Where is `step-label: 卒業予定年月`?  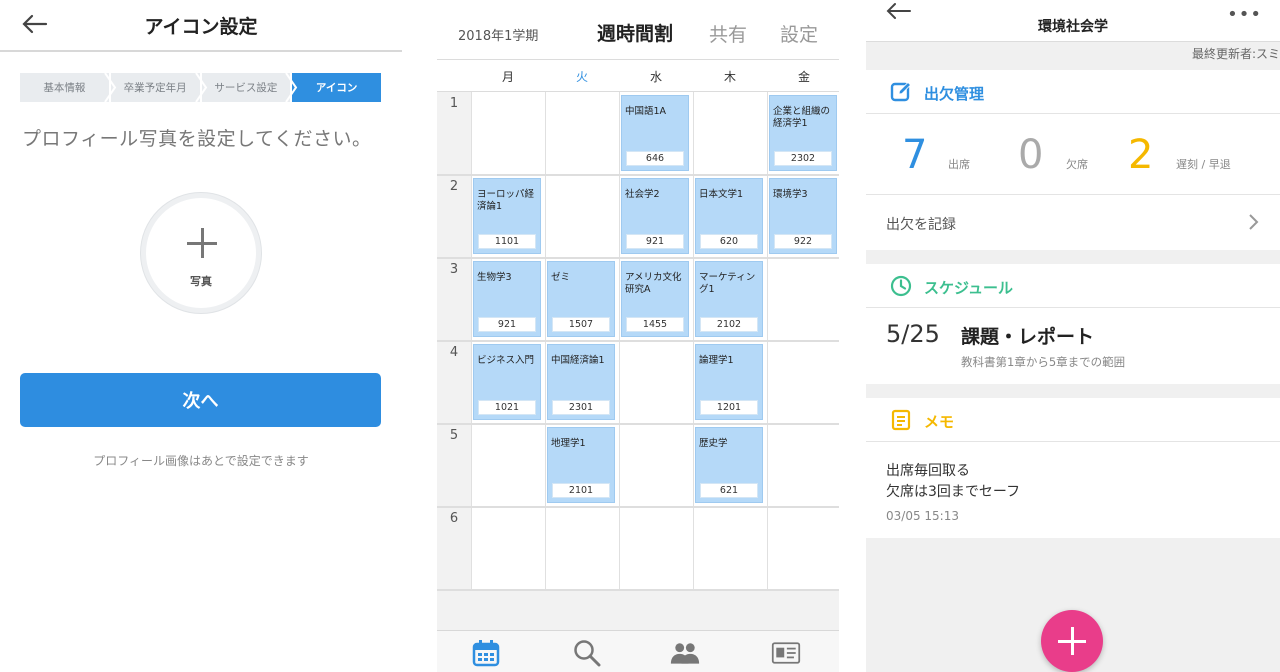
step-label: 卒業予定年月 is located at coordinates (155, 88).